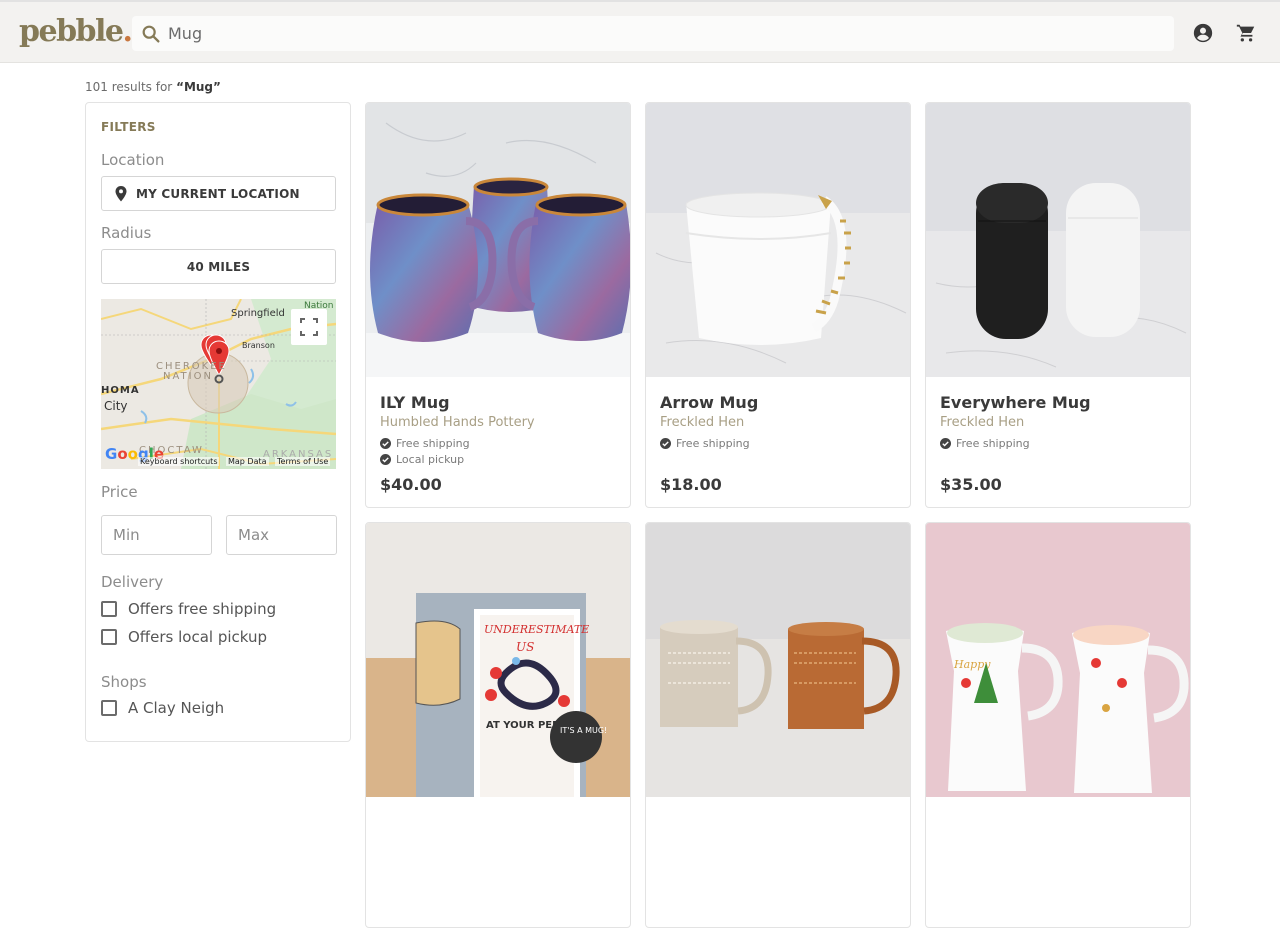  I want to click on price-min-input, so click(156, 535).